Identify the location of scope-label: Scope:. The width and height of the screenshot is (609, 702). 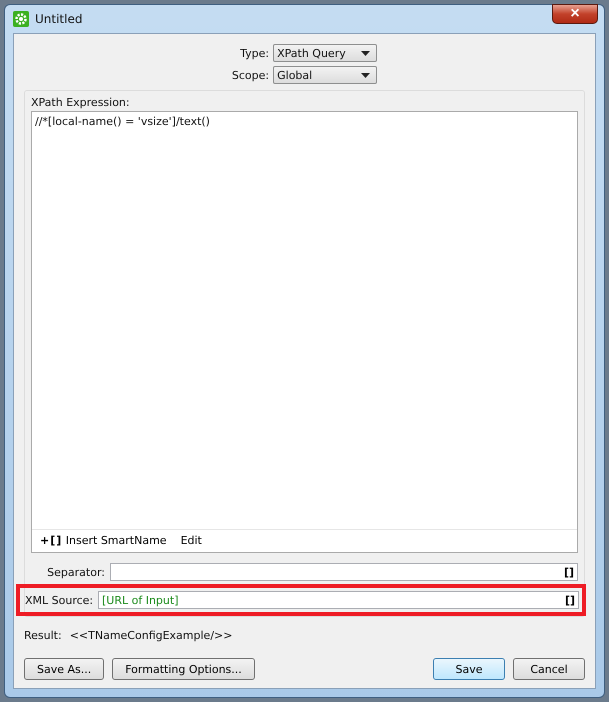
(251, 75).